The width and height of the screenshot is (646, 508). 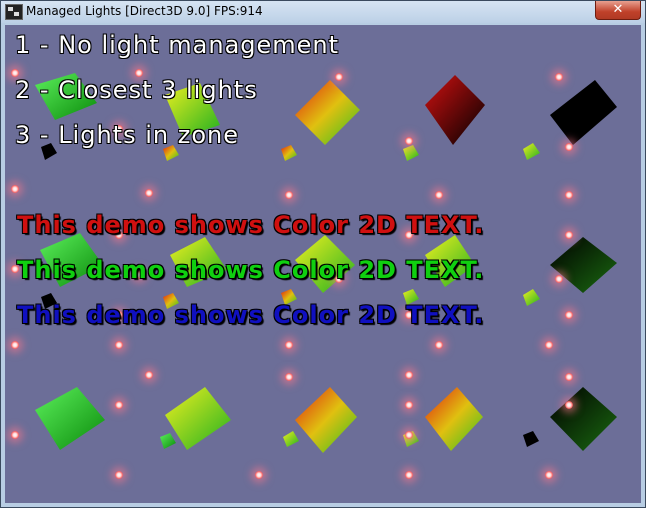 What do you see at coordinates (251, 270) in the screenshot?
I see `demo-text-green: This demo shows Color 2D TEXT.` at bounding box center [251, 270].